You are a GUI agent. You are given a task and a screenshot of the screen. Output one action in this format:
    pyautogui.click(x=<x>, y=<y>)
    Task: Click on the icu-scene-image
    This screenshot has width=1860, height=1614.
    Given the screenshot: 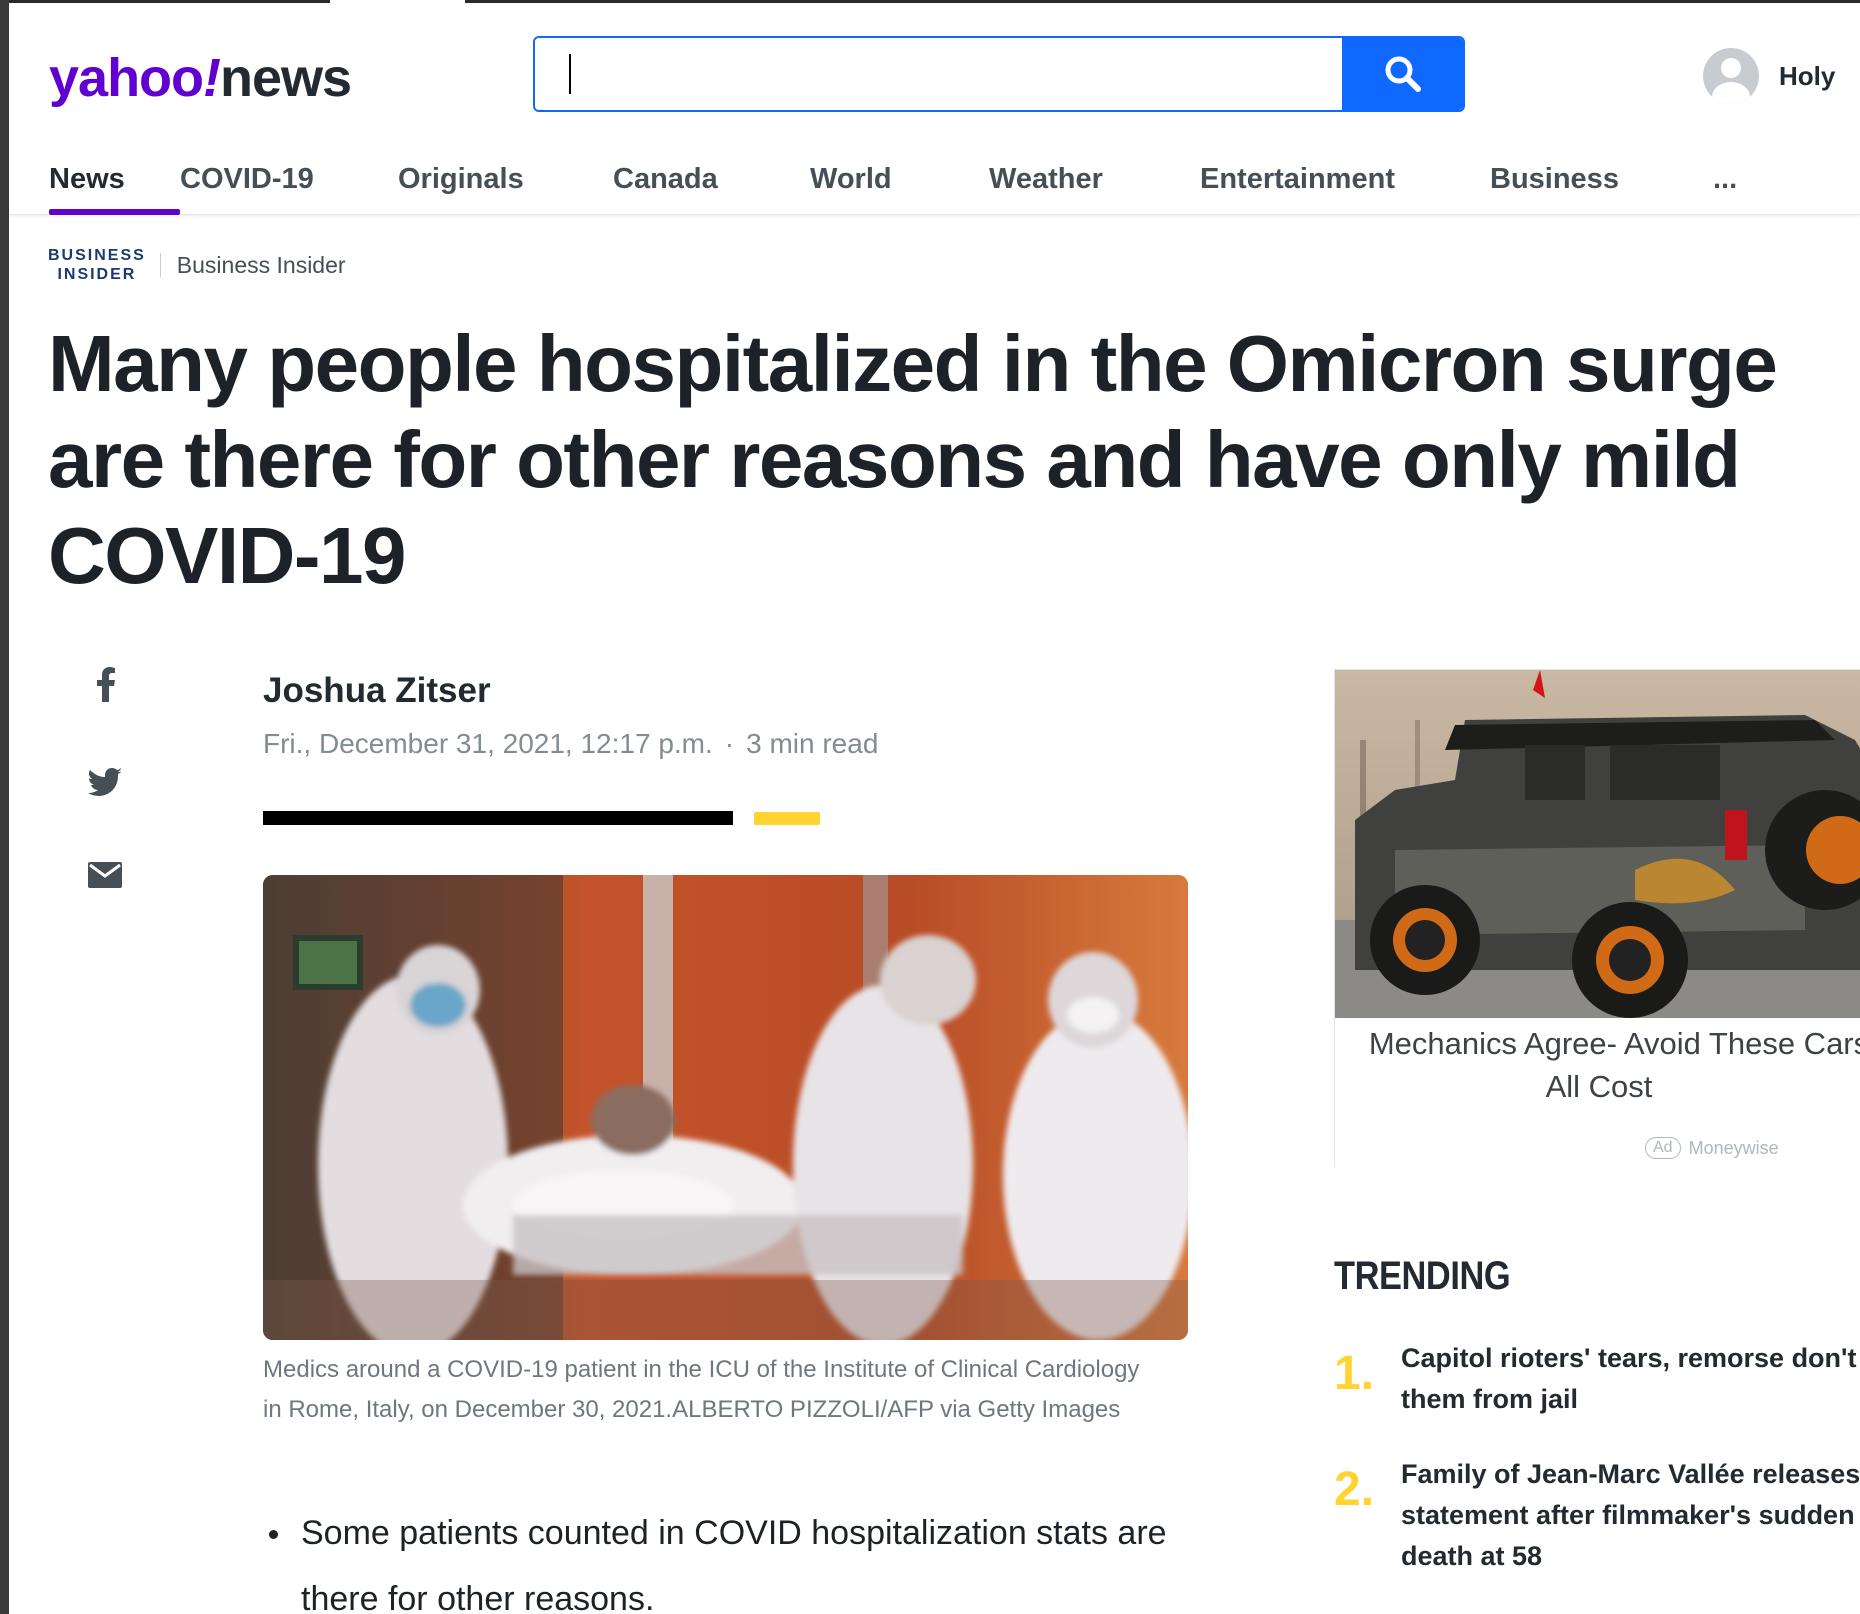 What is the action you would take?
    pyautogui.click(x=725, y=1107)
    